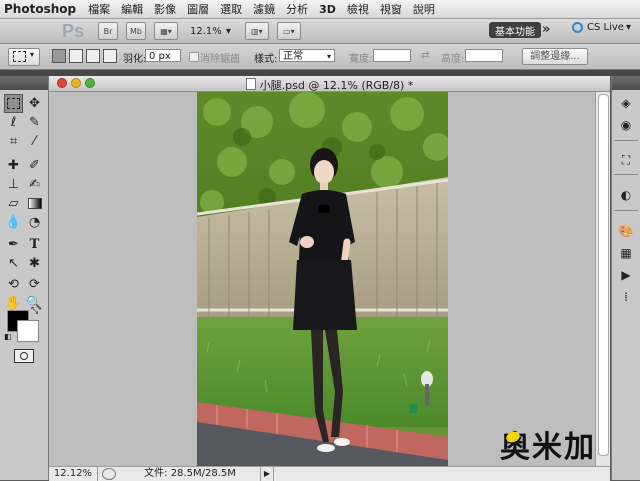 The width and height of the screenshot is (640, 481). I want to click on rect-marquee-tool-icon, so click(13, 103).